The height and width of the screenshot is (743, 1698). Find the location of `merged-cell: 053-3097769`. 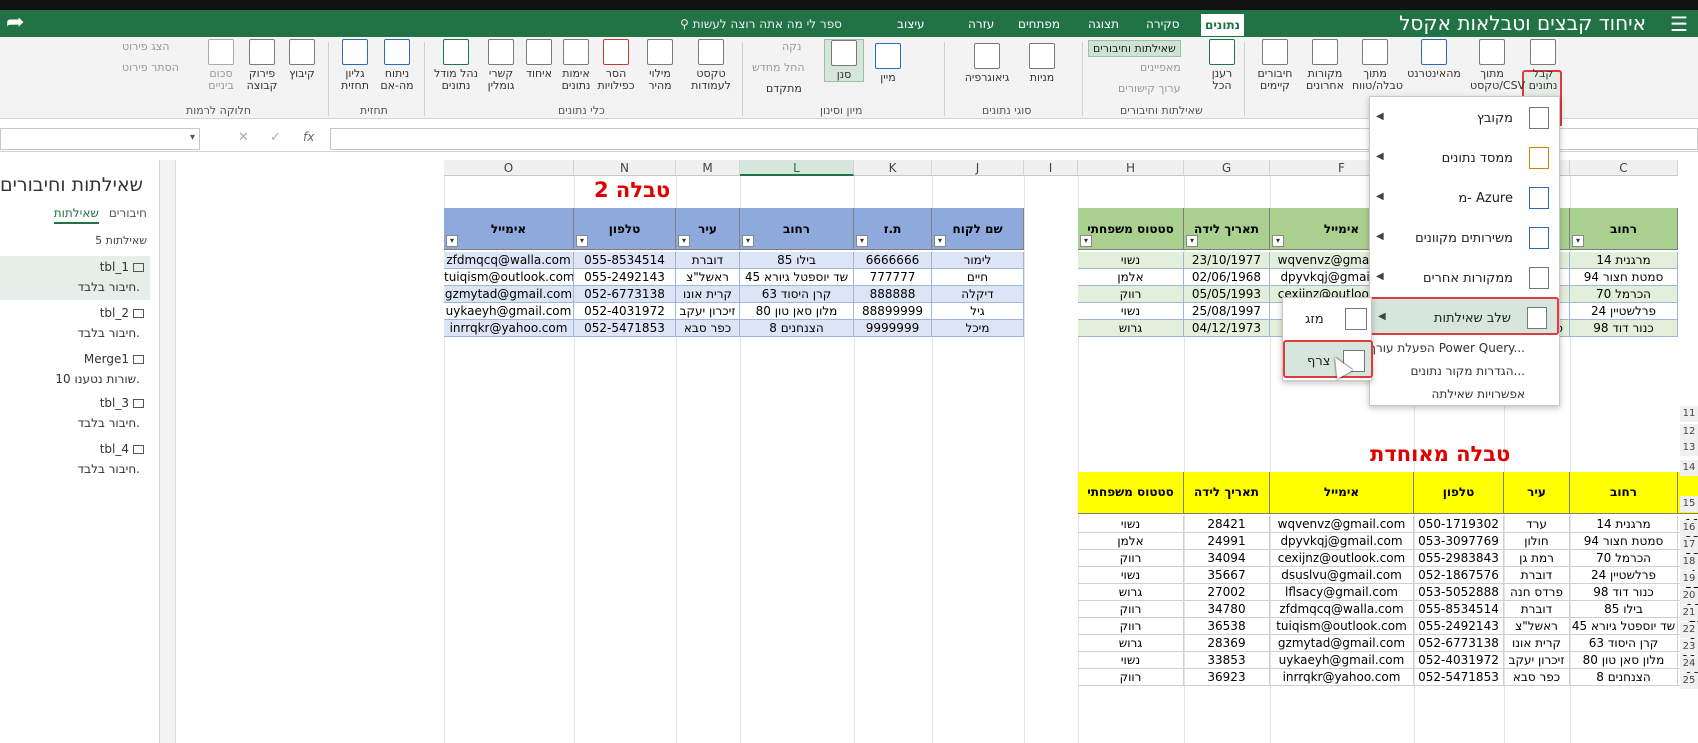

merged-cell: 053-3097769 is located at coordinates (1459, 541).